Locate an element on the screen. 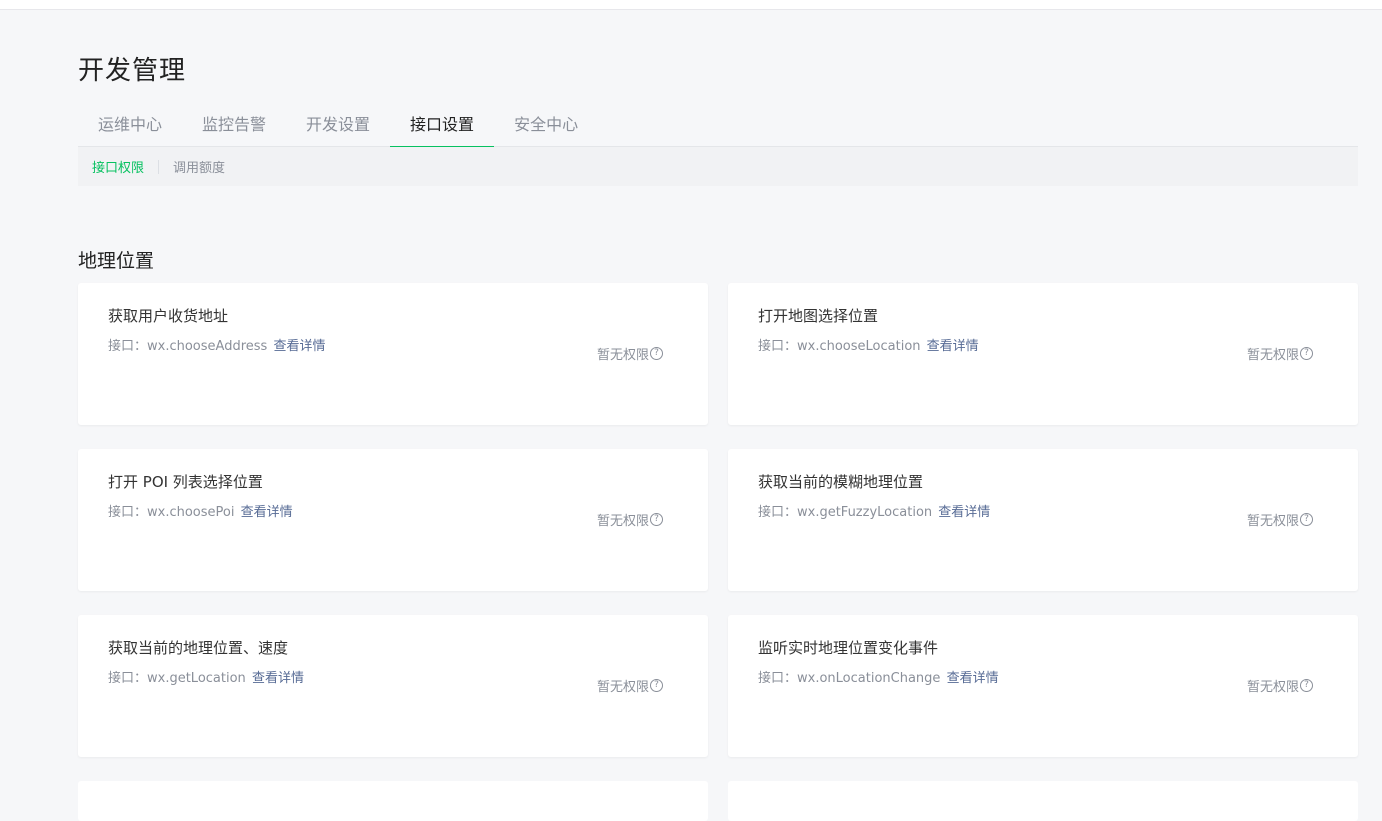 The width and height of the screenshot is (1382, 821). api-card-title: 打开地图选择位置 is located at coordinates (818, 316).